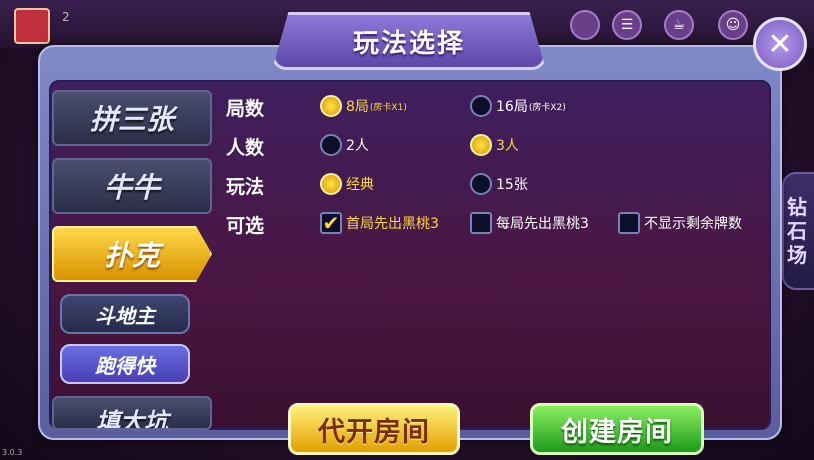 This screenshot has height=460, width=814. I want to click on option-text: 每局先出黑桃3, so click(542, 224).